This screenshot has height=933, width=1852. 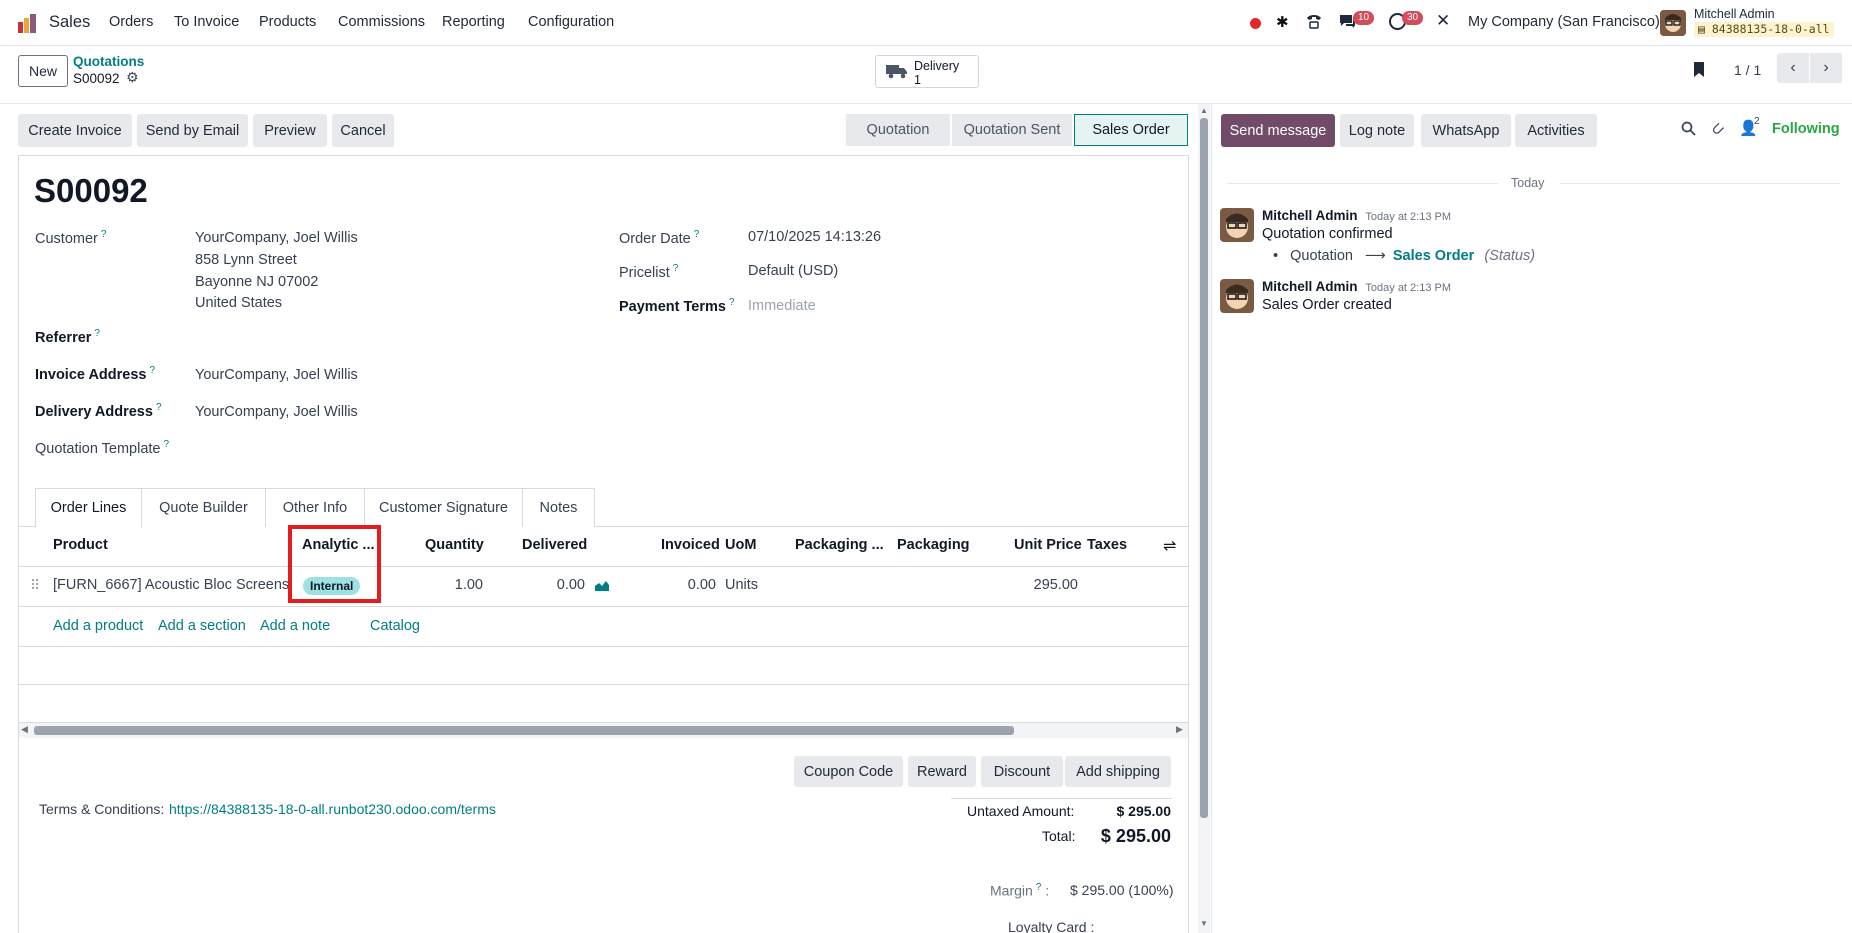 I want to click on order-date-value: 07/10/2025 14:13:26, so click(x=814, y=237).